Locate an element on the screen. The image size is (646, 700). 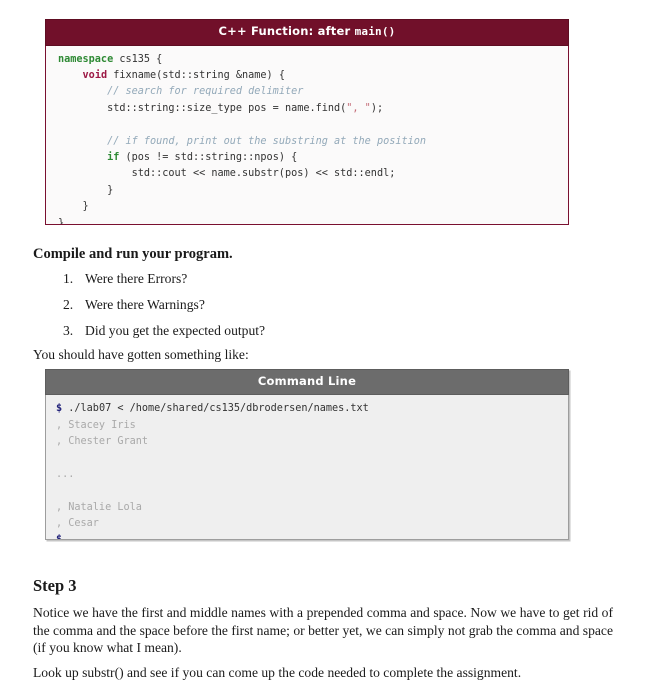
lead-in-text: You should have gotten something like: is located at coordinates (141, 354).